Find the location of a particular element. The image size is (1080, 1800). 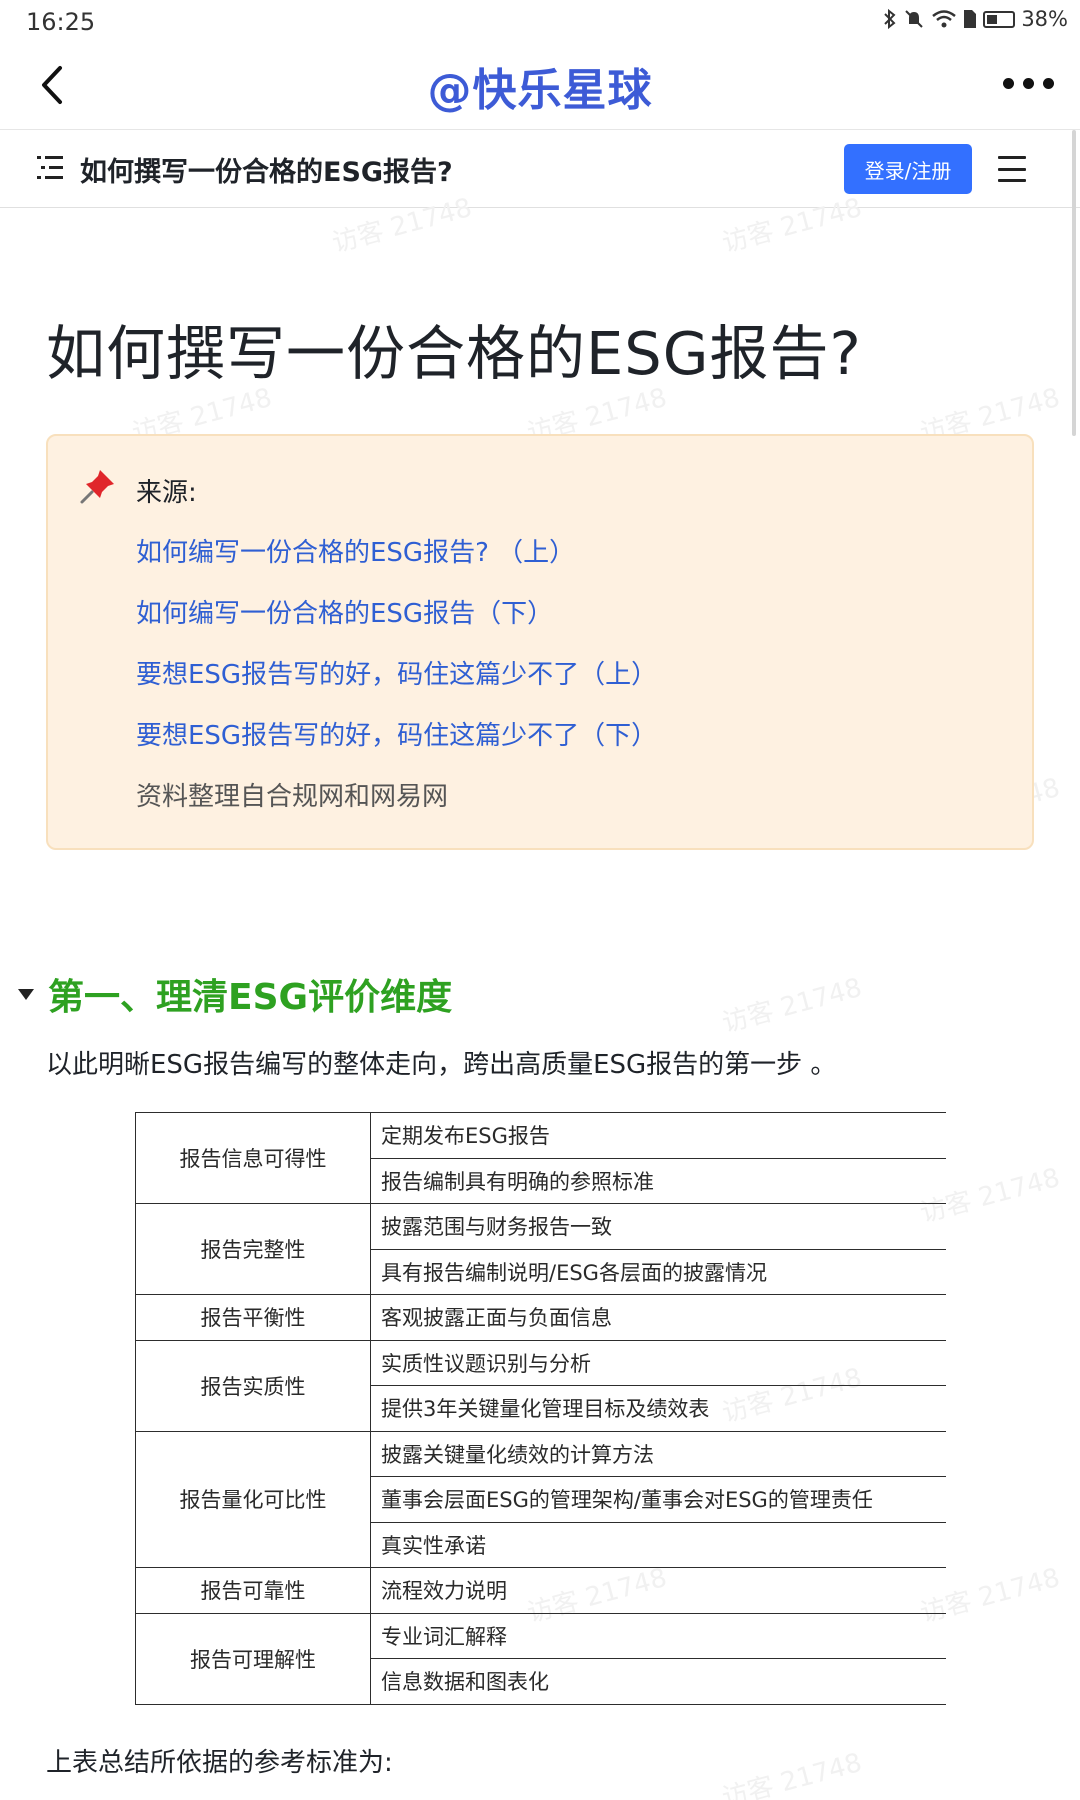

item-cell: 流程效力说明 is located at coordinates (658, 1590).